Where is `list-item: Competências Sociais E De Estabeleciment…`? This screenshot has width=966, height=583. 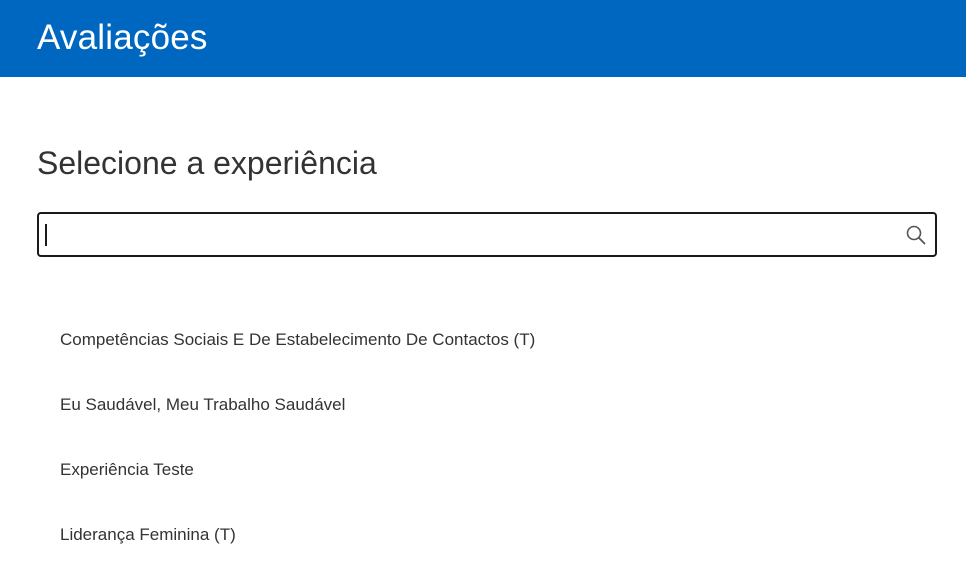 list-item: Competências Sociais E De Estabeleciment… is located at coordinates (297, 355).